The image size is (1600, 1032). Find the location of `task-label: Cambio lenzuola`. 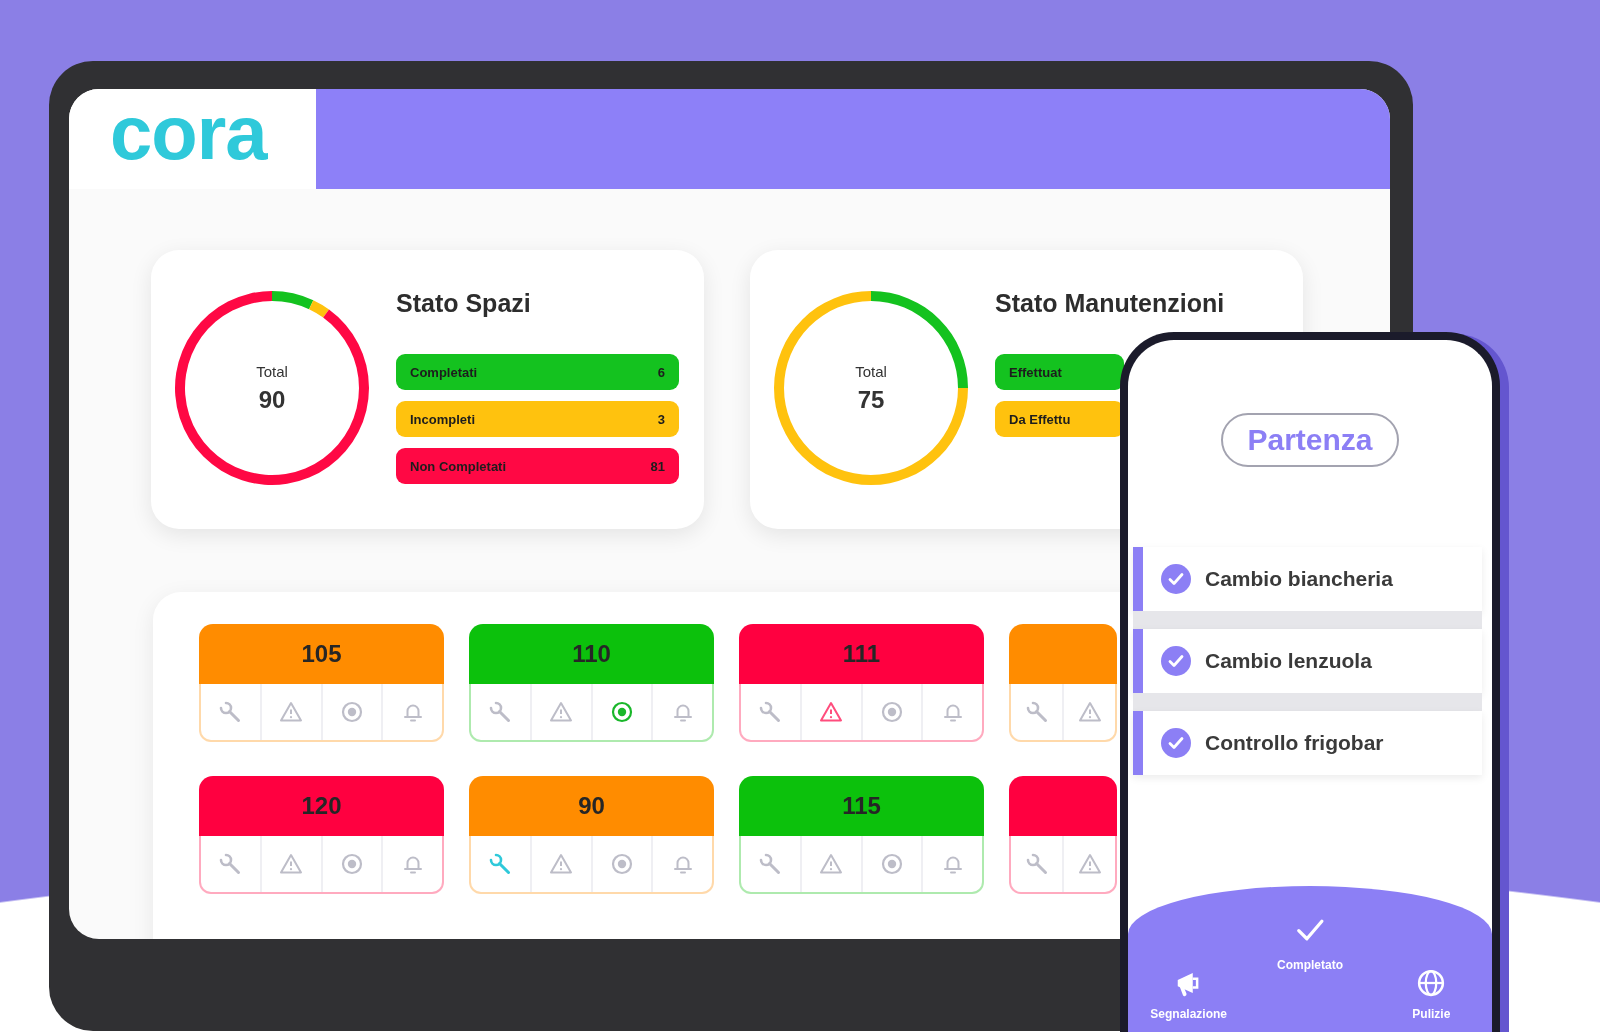

task-label: Cambio lenzuola is located at coordinates (1288, 661).